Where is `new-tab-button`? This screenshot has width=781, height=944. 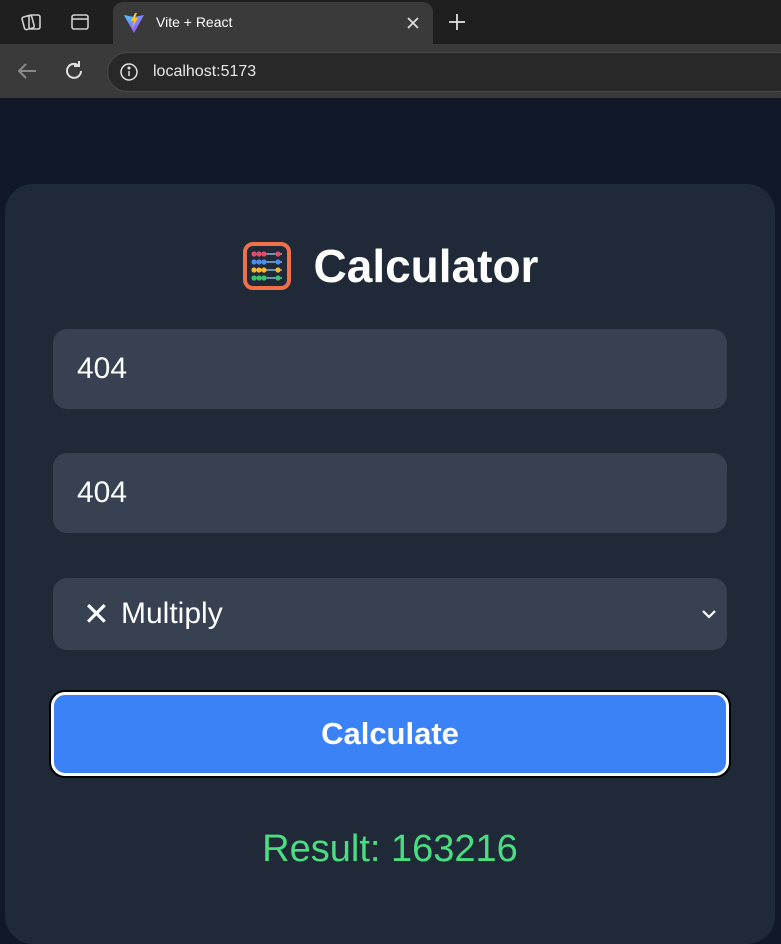 new-tab-button is located at coordinates (457, 22).